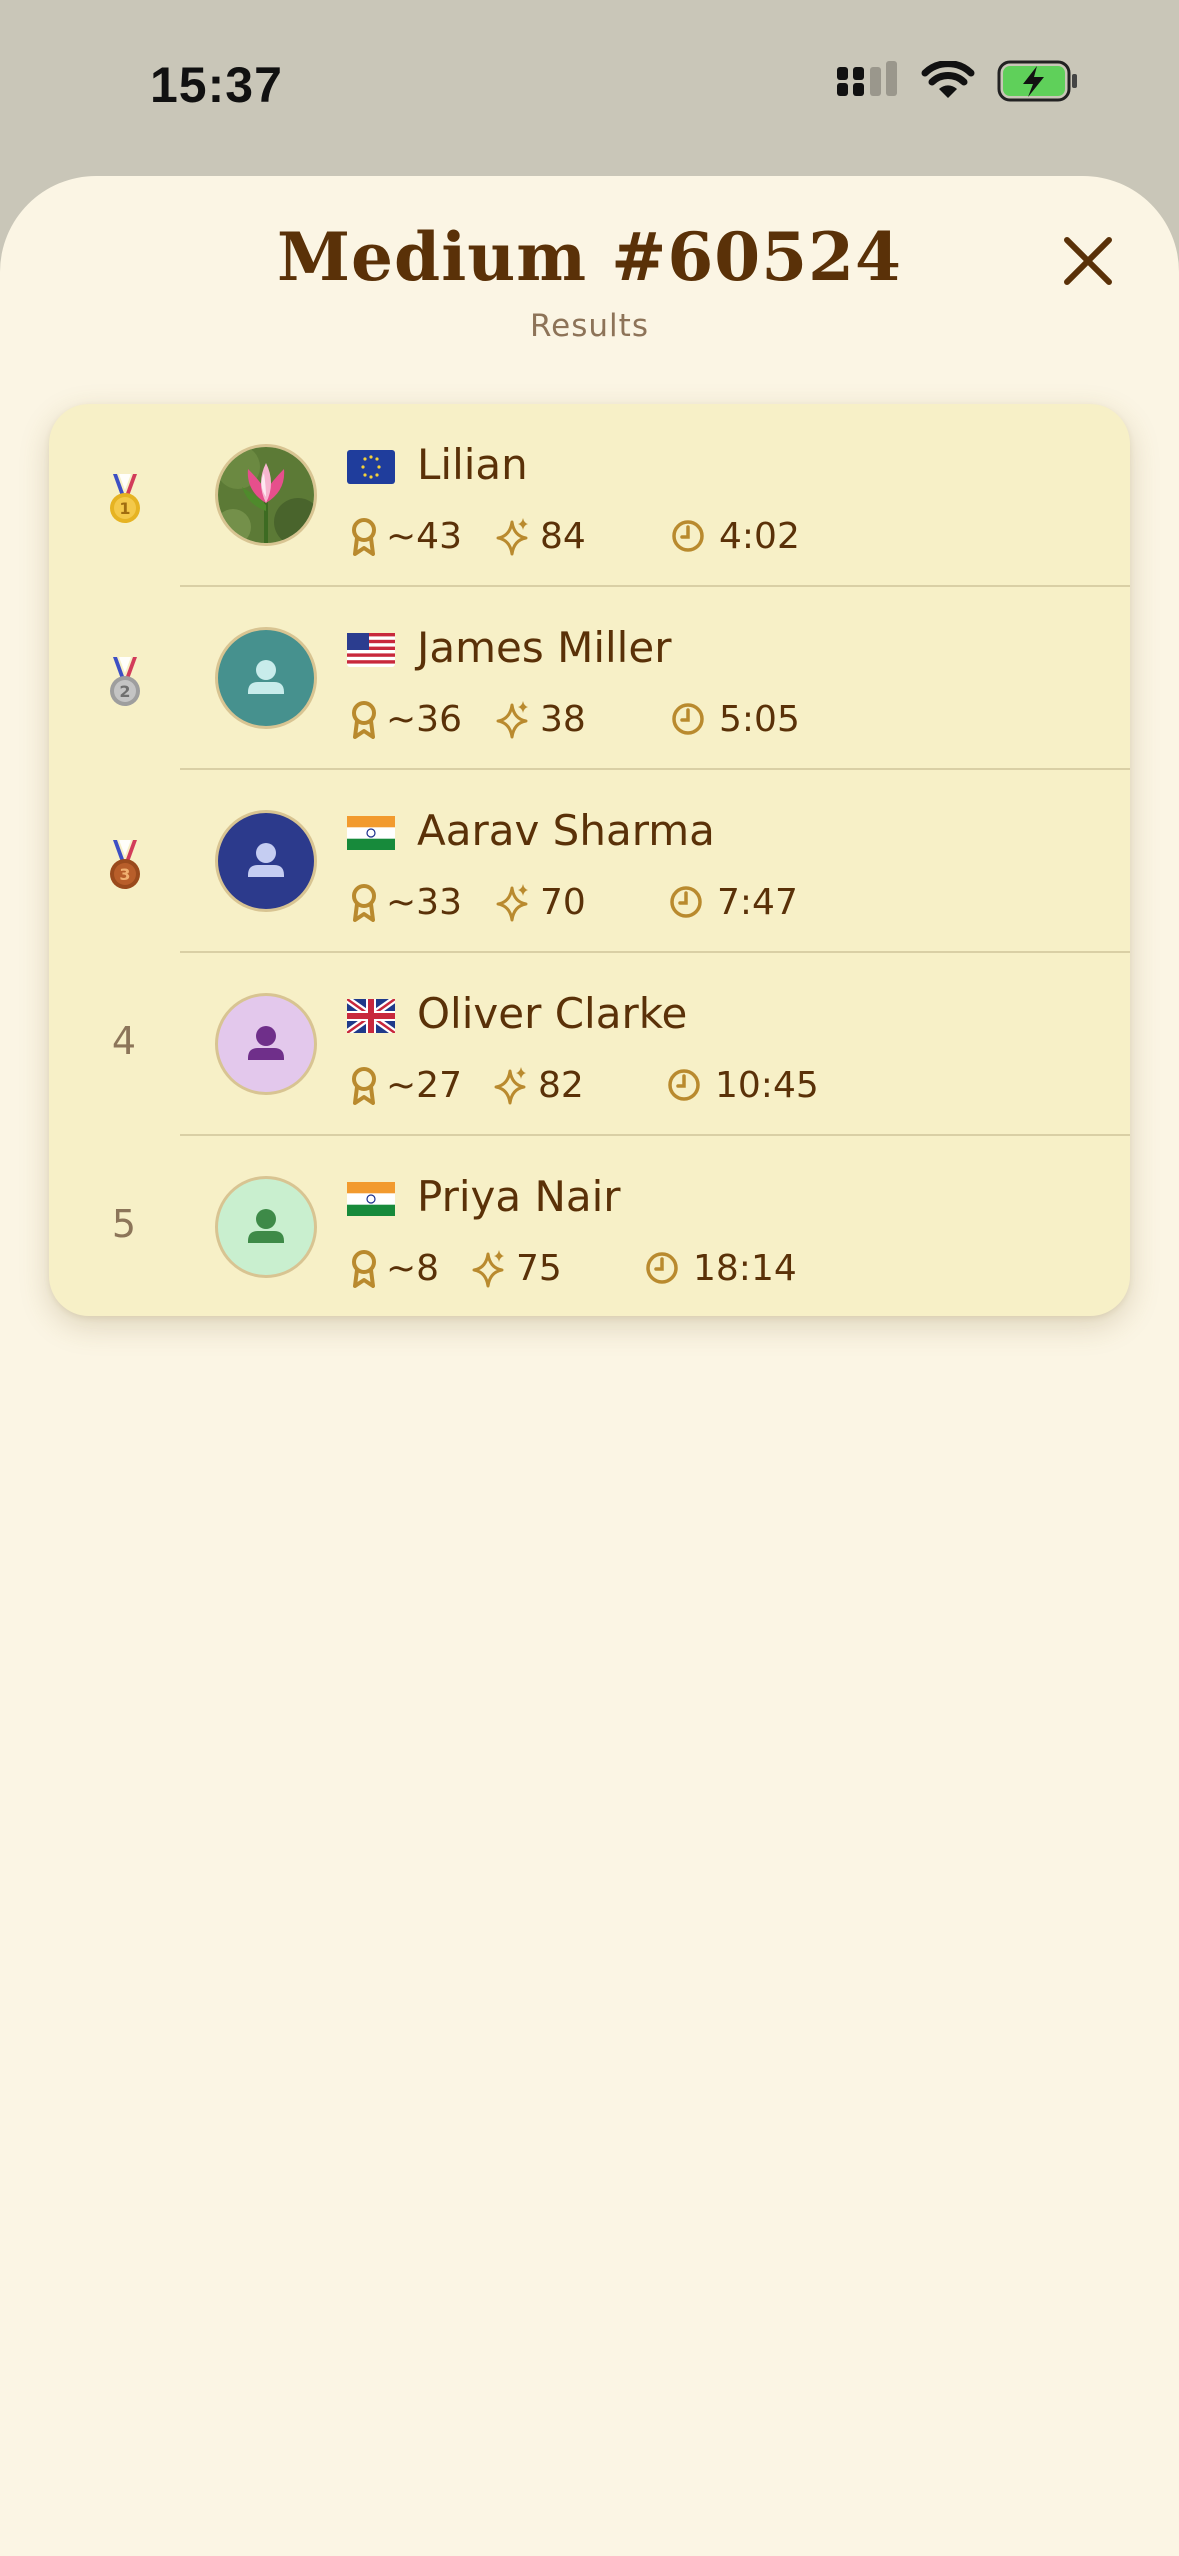 This screenshot has width=1179, height=2556. I want to click on close-button, so click(1088, 261).